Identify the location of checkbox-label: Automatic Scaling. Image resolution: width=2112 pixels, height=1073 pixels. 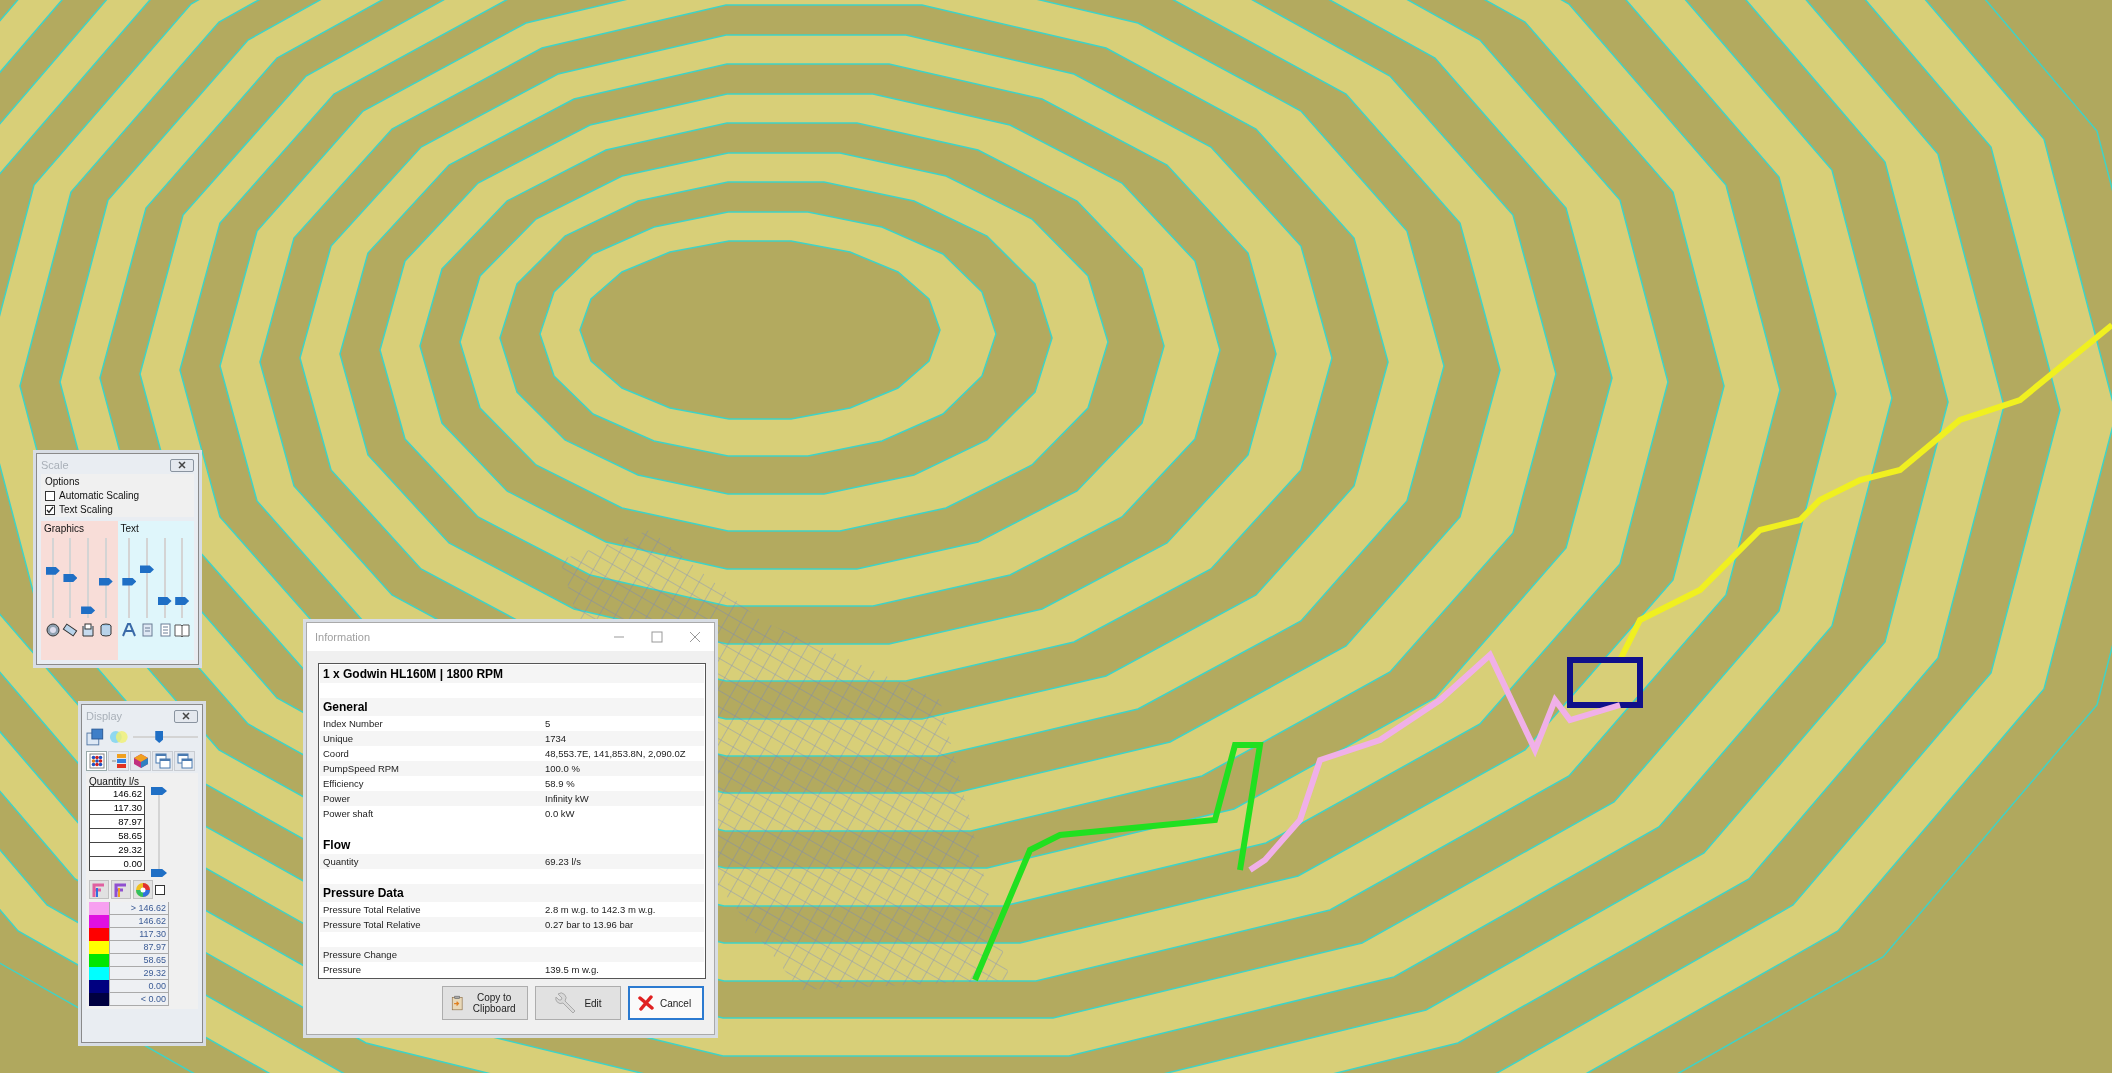
(99, 495).